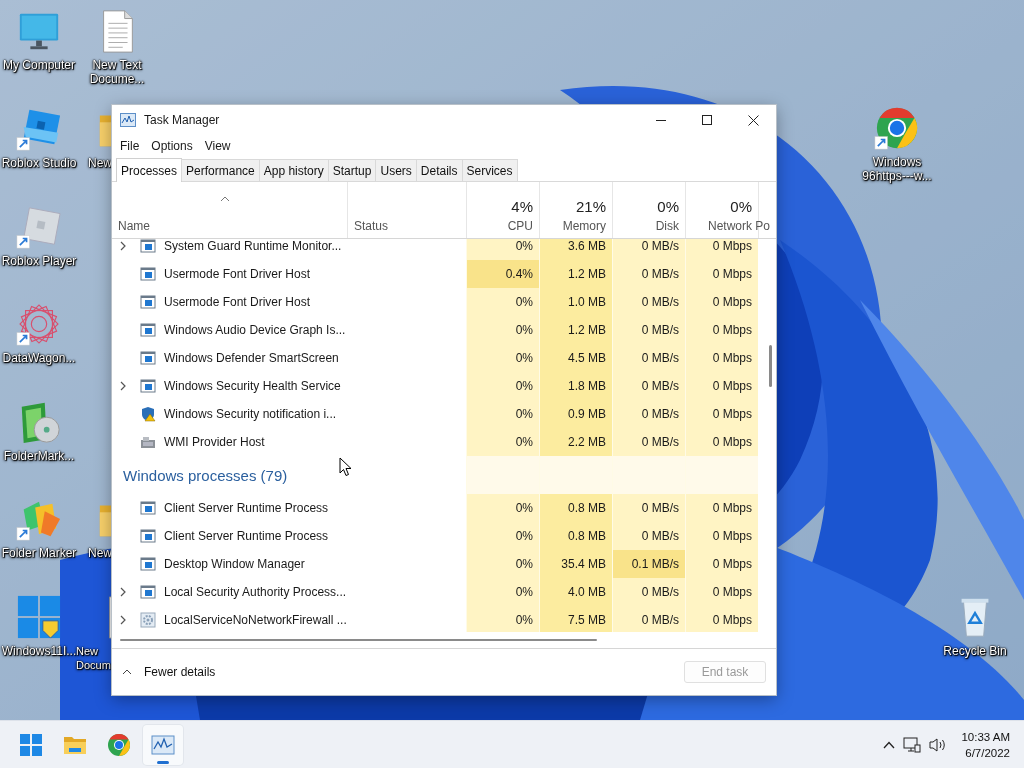  What do you see at coordinates (182, 120) in the screenshot?
I see `window-title: Task Manager` at bounding box center [182, 120].